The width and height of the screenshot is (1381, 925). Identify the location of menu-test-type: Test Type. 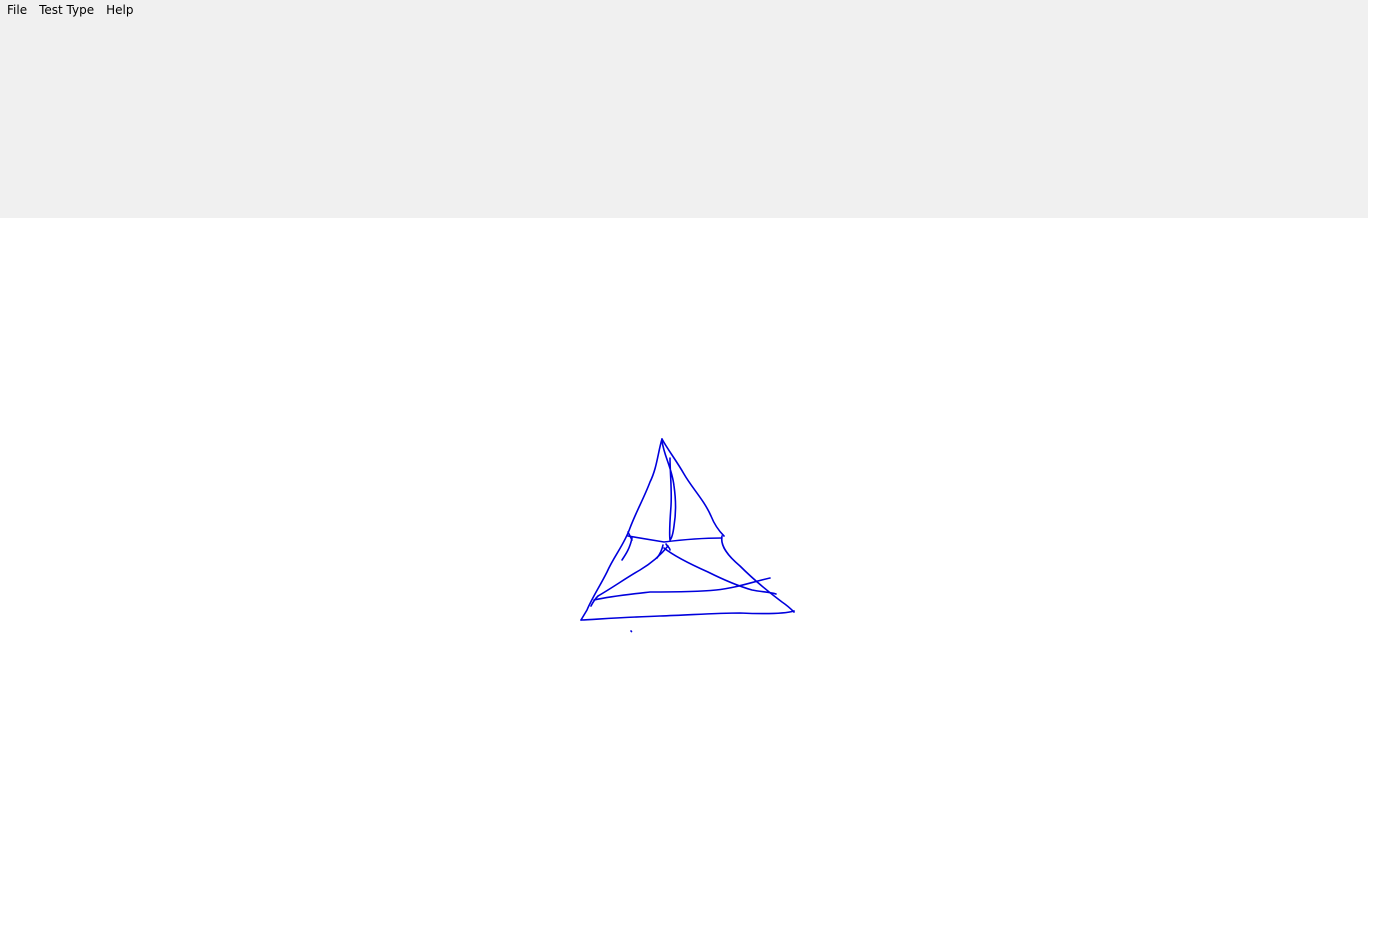
(66, 10).